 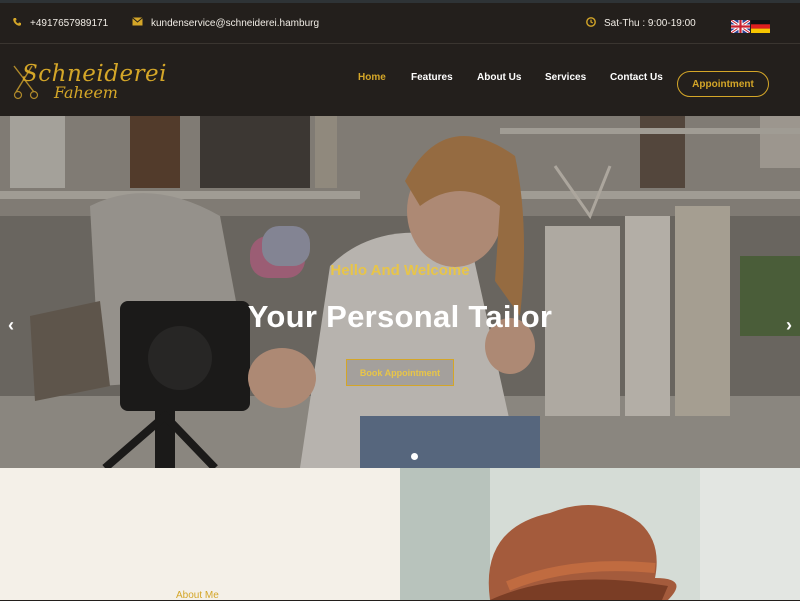 I want to click on brand-line-2: Faheem, so click(x=86, y=92).